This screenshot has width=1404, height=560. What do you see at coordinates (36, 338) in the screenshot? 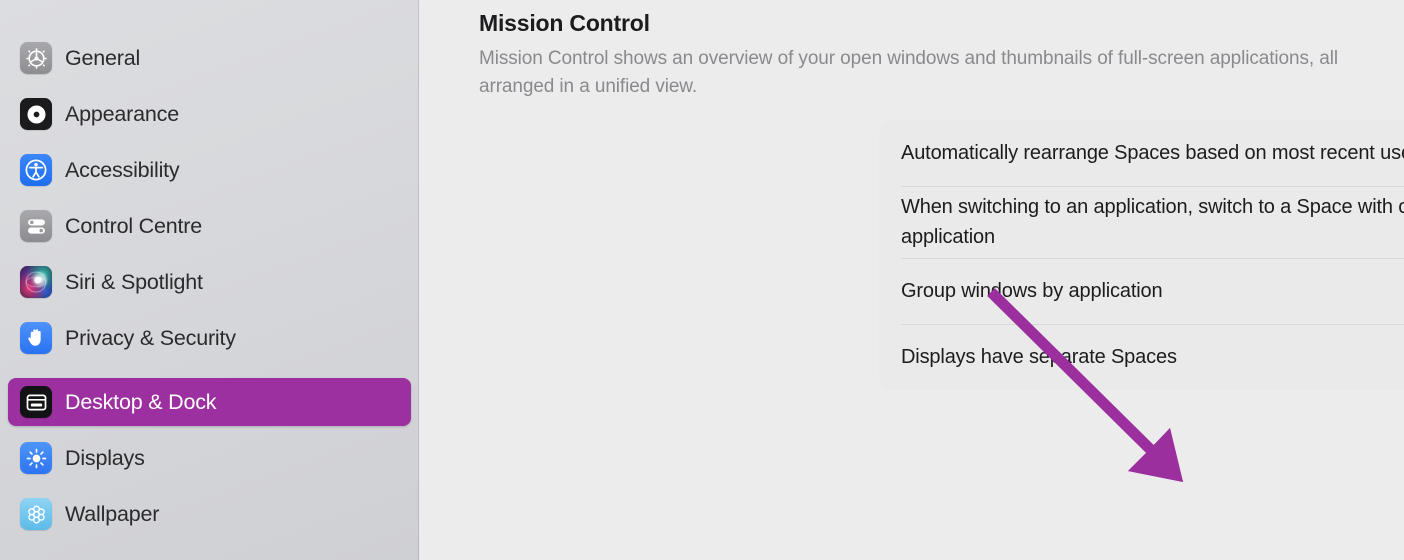
I see `privacy-hand-icon` at bounding box center [36, 338].